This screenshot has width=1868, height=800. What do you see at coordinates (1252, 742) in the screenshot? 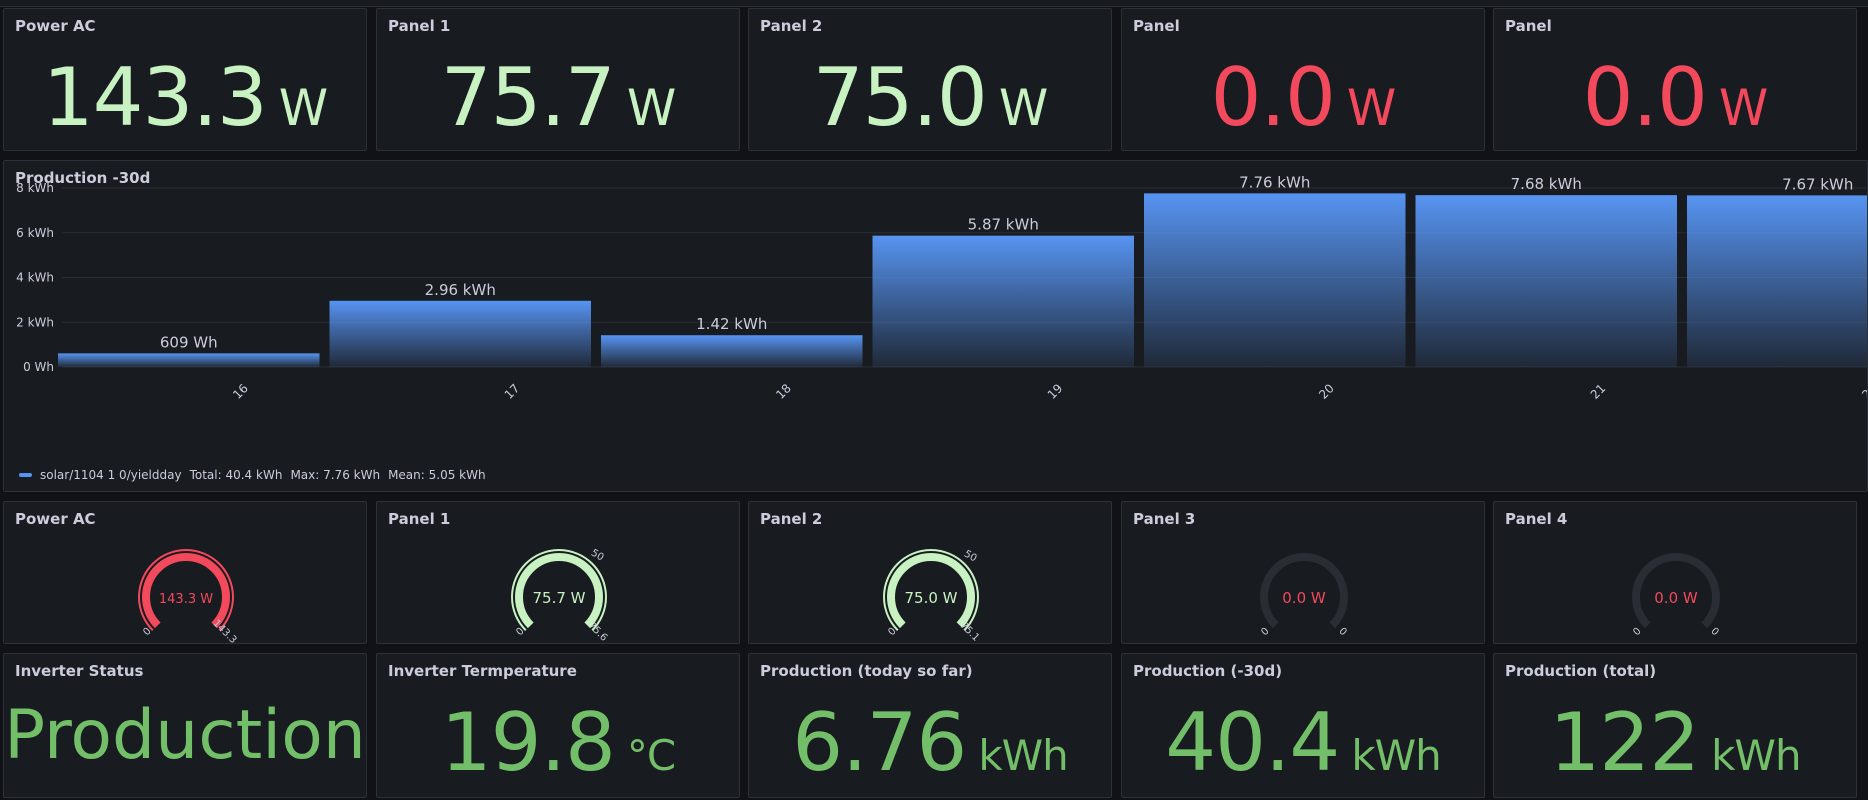
I see `stat-value: 40.4` at bounding box center [1252, 742].